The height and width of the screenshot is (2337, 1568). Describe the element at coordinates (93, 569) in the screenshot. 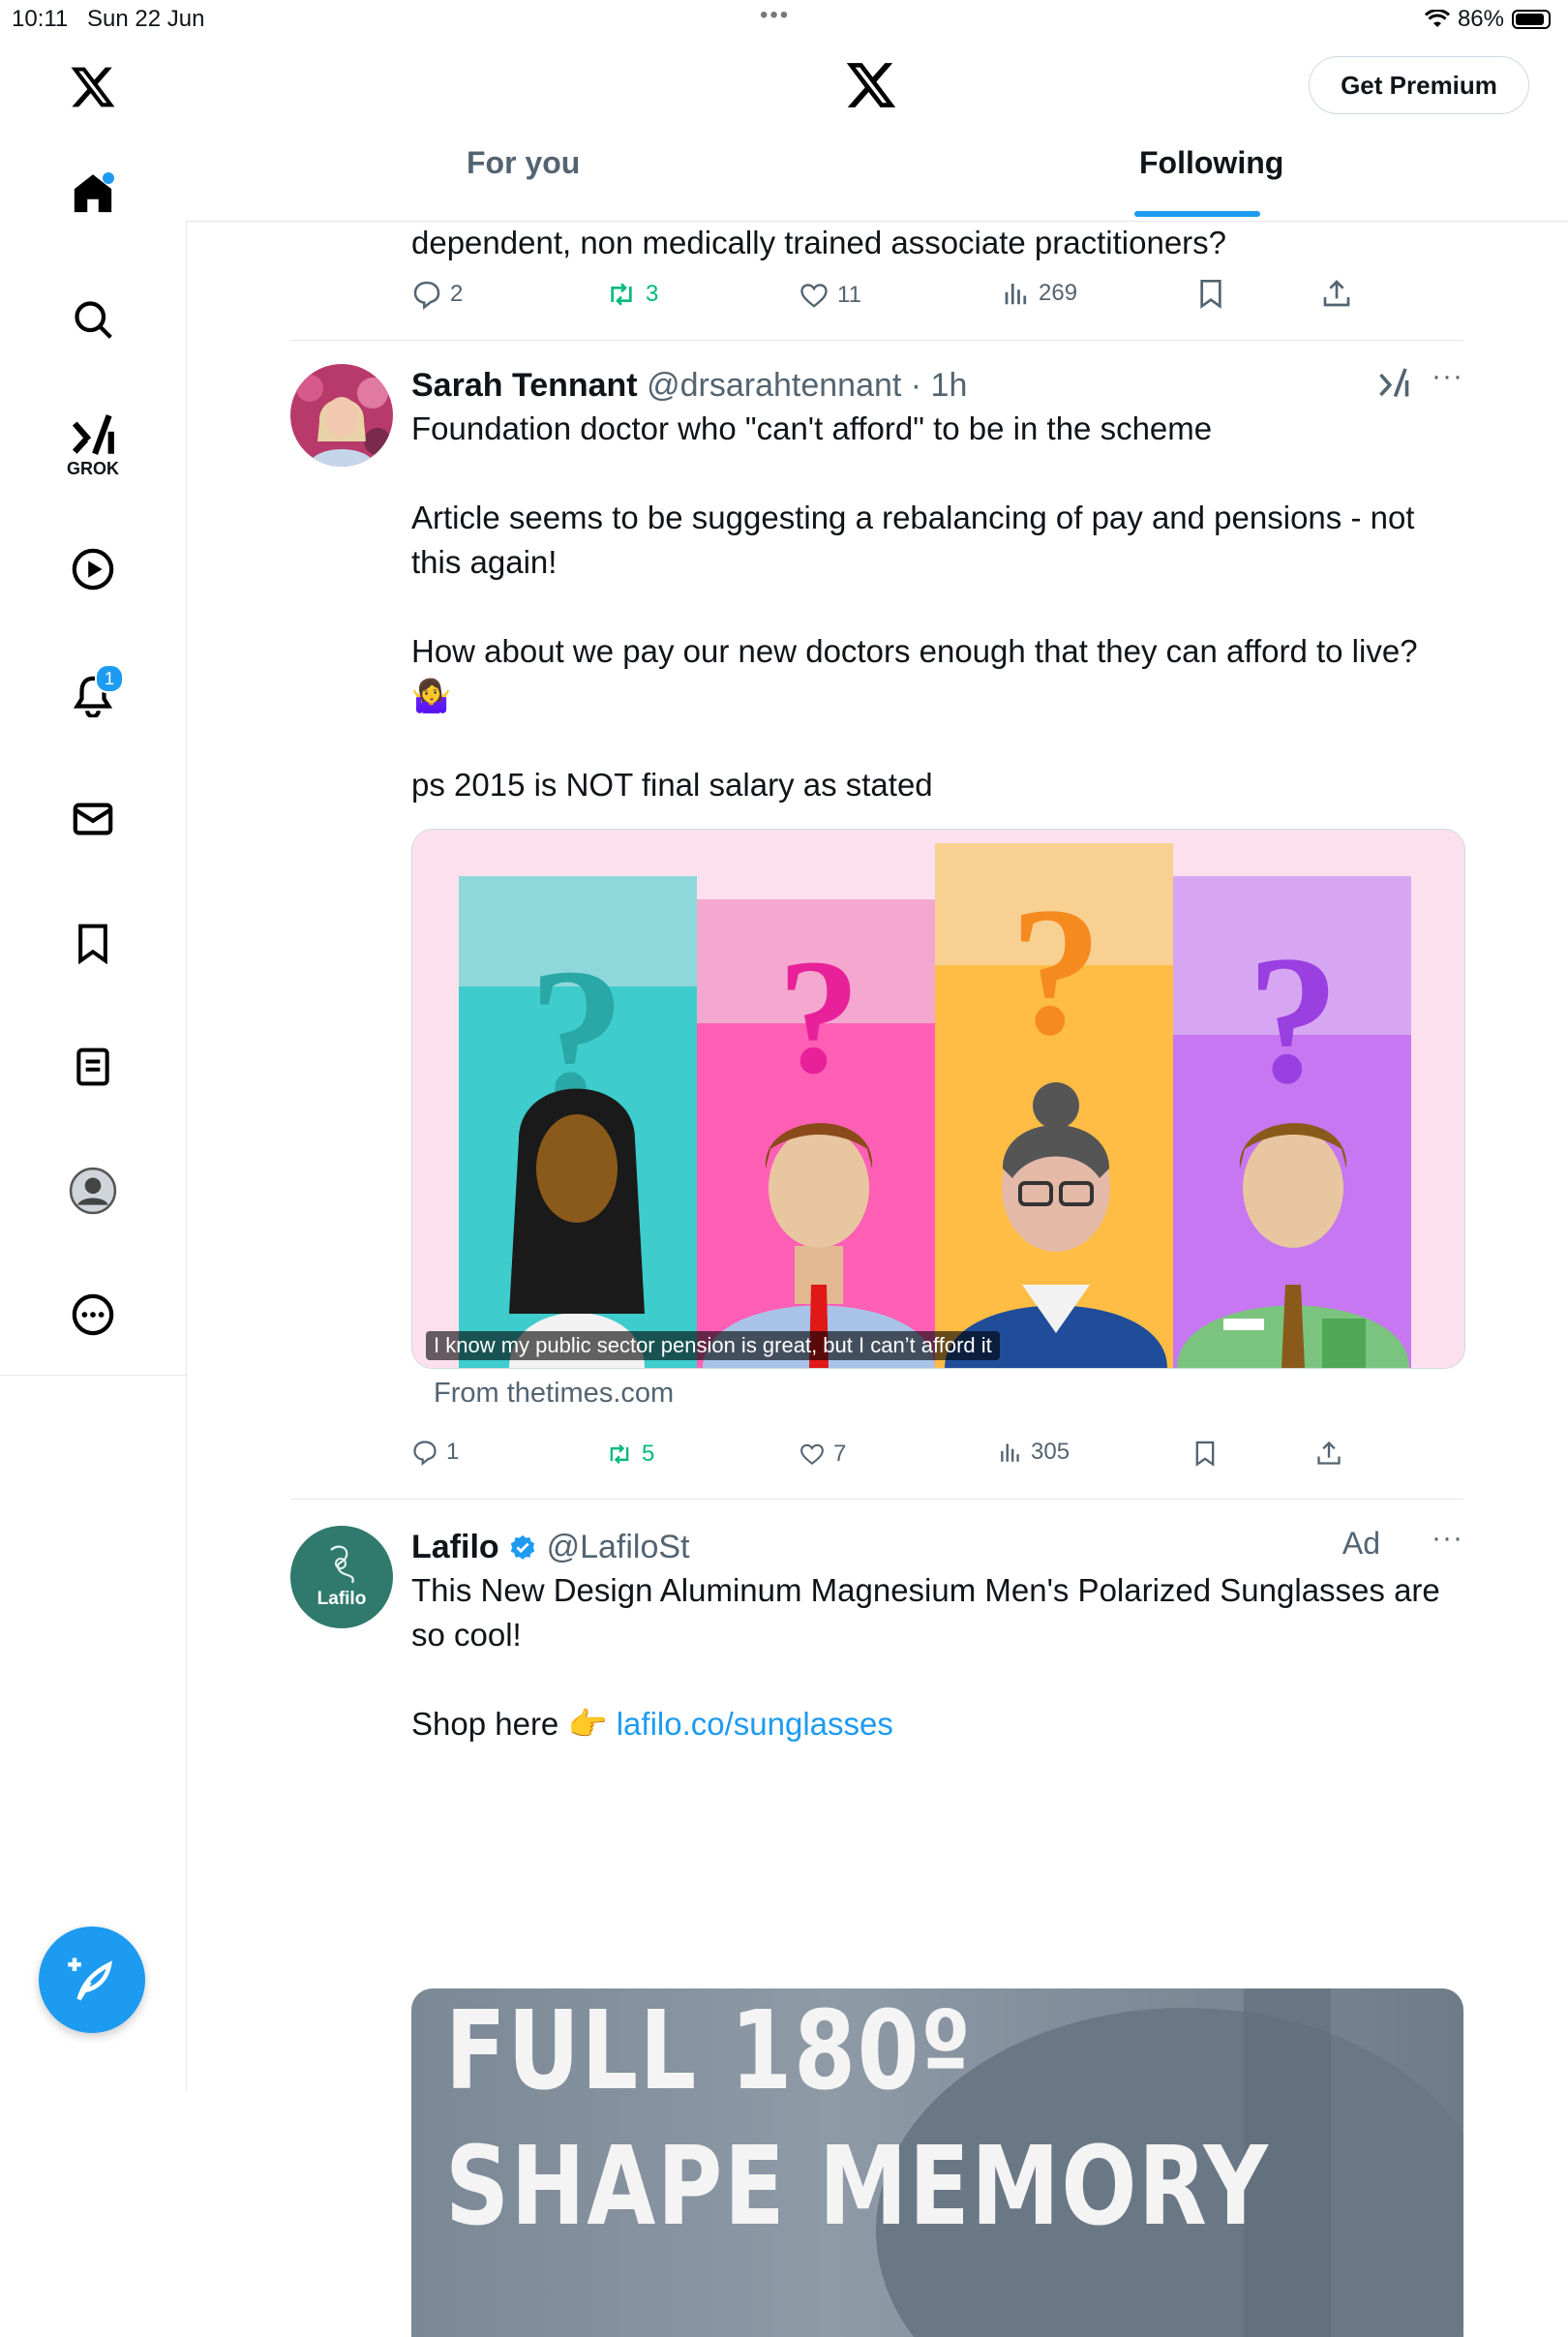

I see `video-icon` at that location.